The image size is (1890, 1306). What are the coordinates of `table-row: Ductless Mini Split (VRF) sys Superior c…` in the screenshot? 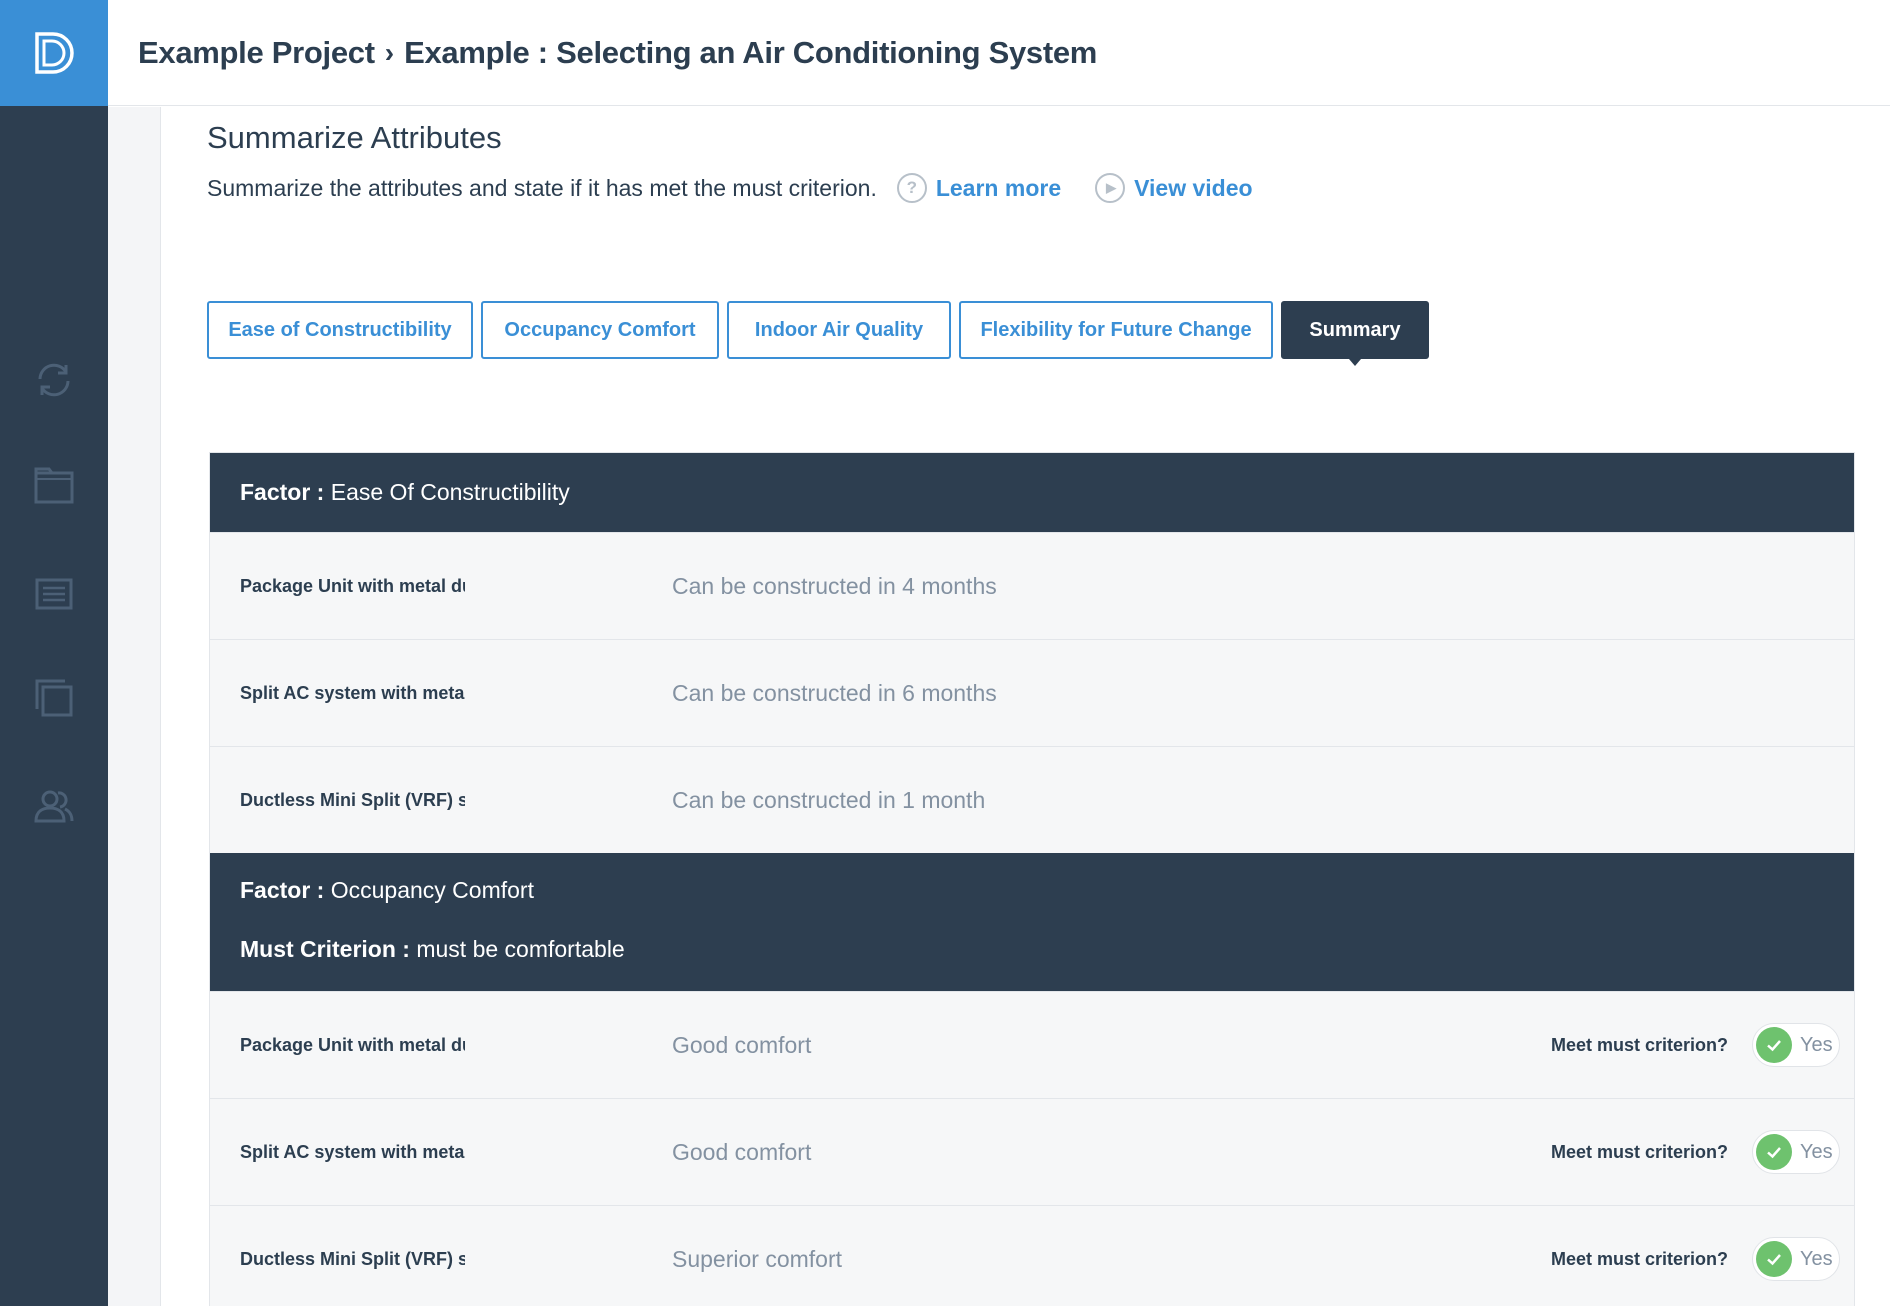 It's located at (1032, 1255).